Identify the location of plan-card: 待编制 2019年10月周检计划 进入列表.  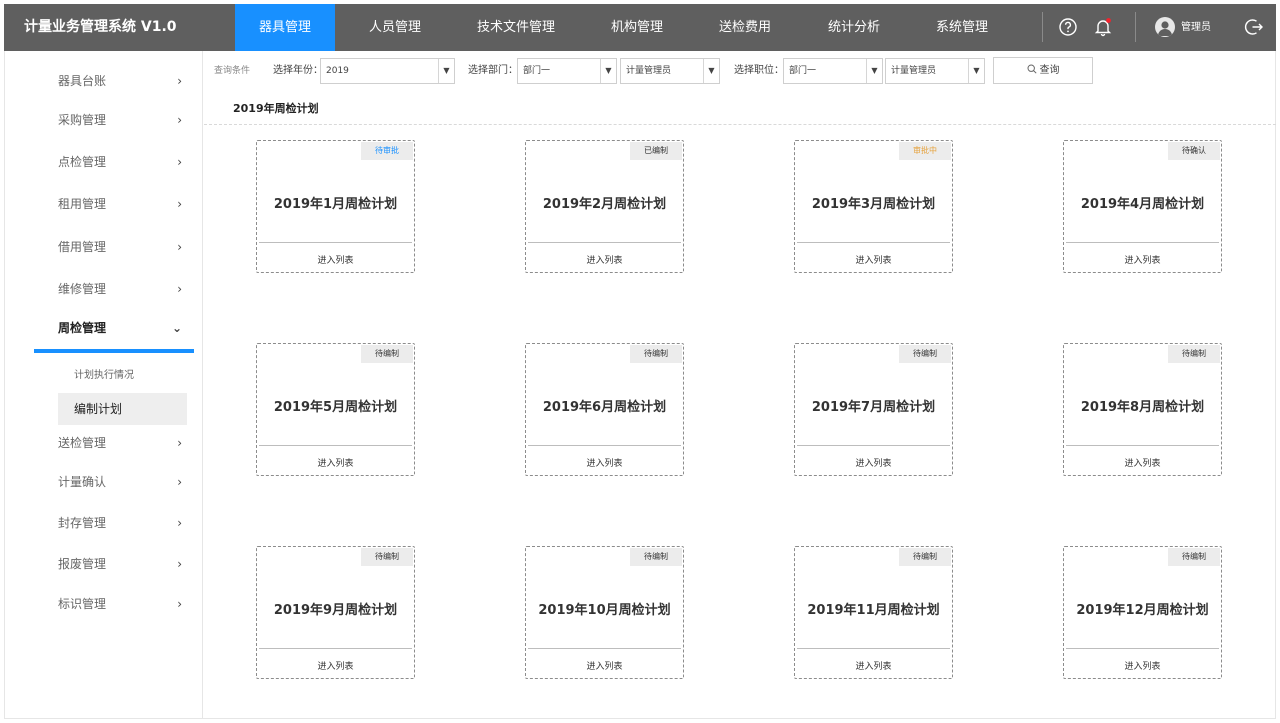
(604, 612).